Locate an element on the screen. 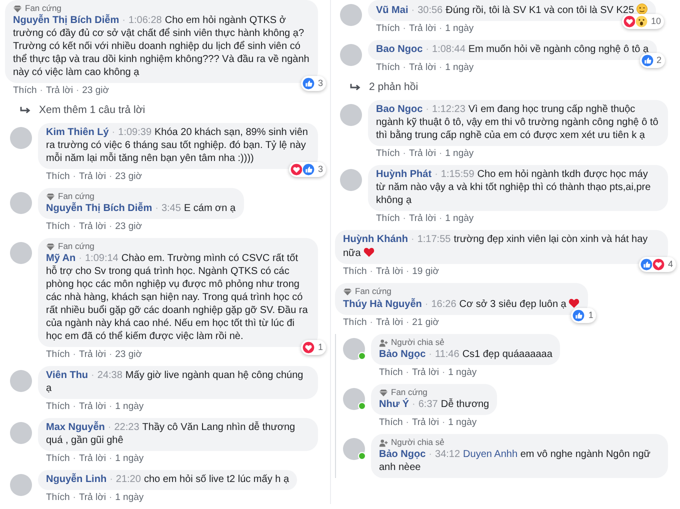 This screenshot has width=680, height=509. comment-text: Thúy Hà Nguyễn · 16:26 Cơ sở 3 siêu đẹp luôn ạ is located at coordinates (461, 304).